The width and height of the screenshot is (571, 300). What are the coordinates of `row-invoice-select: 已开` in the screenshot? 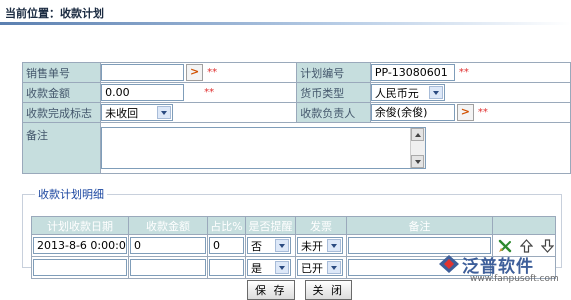 It's located at (320, 267).